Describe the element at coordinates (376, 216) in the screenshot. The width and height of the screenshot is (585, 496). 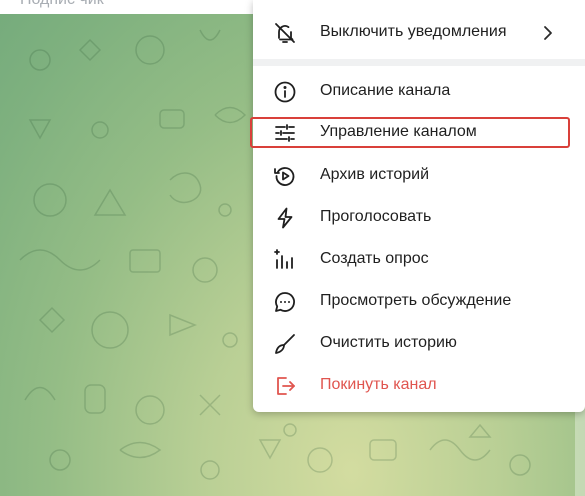
I see `menu-item-label: Проголосовать` at that location.